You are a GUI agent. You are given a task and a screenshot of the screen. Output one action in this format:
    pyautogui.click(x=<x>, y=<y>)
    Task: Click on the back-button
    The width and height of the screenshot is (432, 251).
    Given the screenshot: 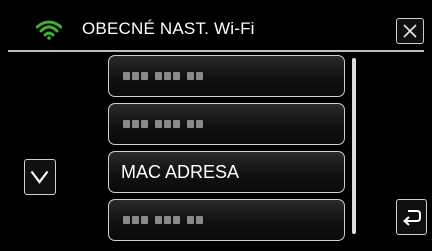 What is the action you would take?
    pyautogui.click(x=411, y=217)
    